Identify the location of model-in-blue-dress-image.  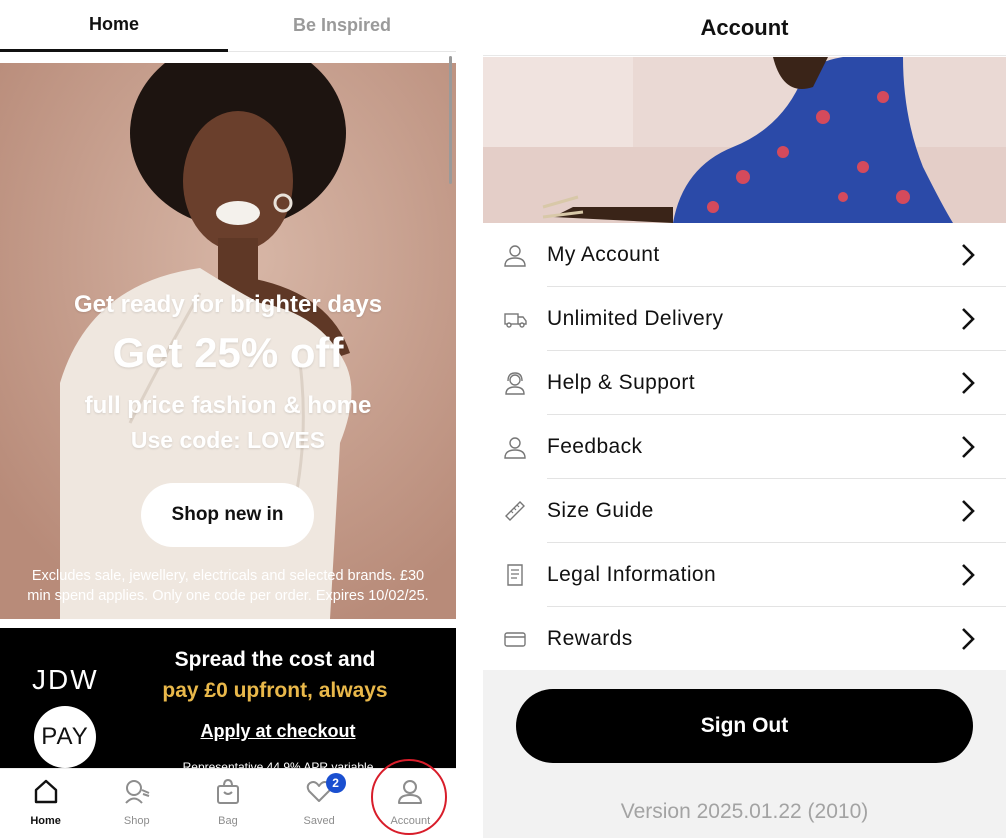
(744, 140).